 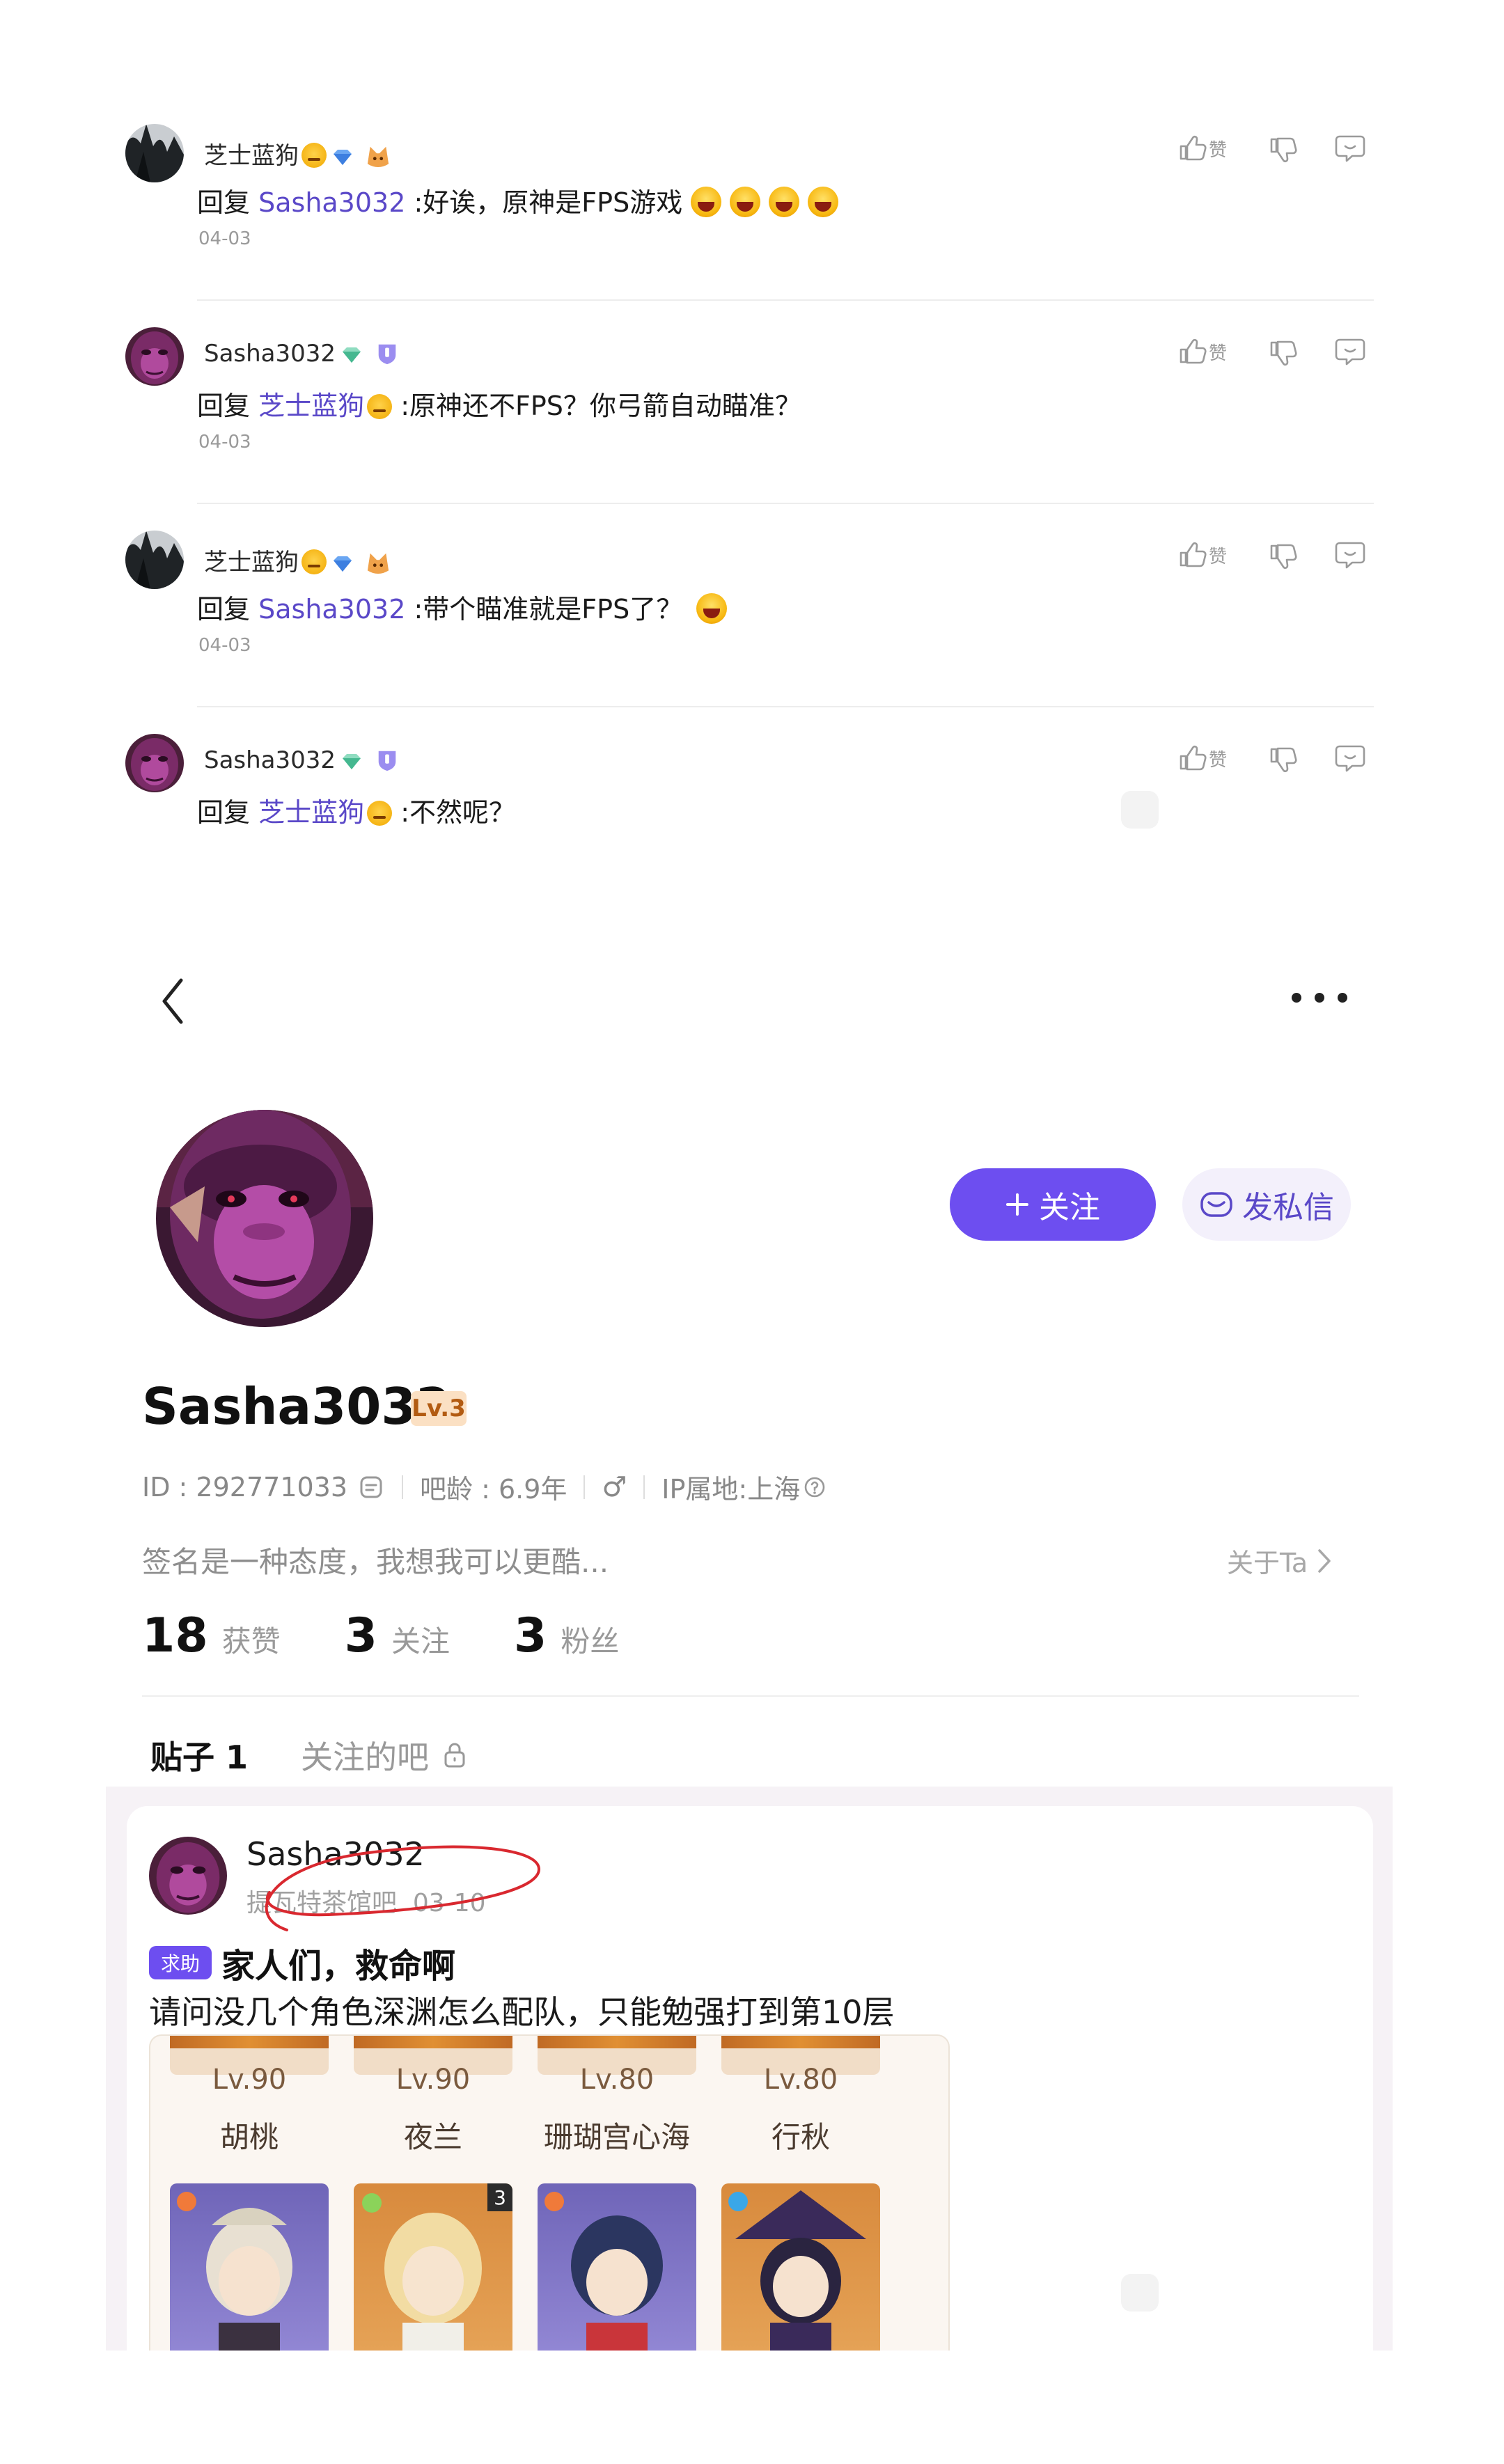 I want to click on follow-button: 关注, so click(x=1053, y=1204).